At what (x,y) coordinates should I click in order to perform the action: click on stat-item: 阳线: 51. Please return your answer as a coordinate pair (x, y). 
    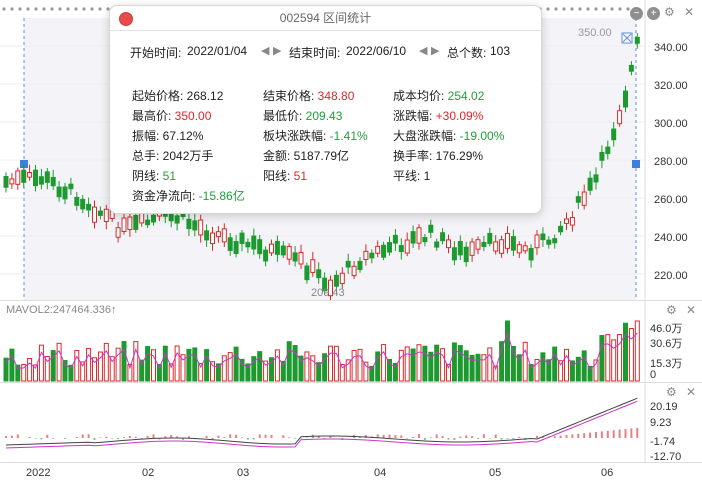
    Looking at the image, I should click on (285, 175).